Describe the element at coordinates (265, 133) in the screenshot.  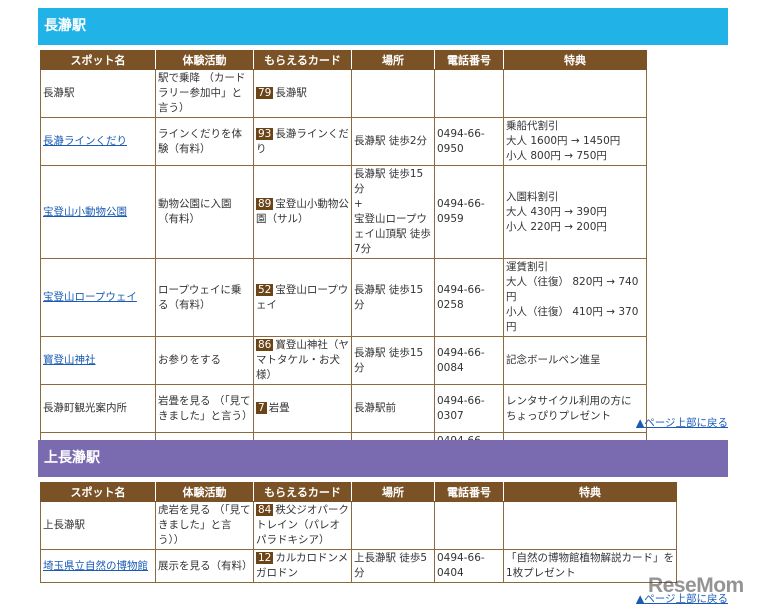
I see `card-number-badge: 93` at that location.